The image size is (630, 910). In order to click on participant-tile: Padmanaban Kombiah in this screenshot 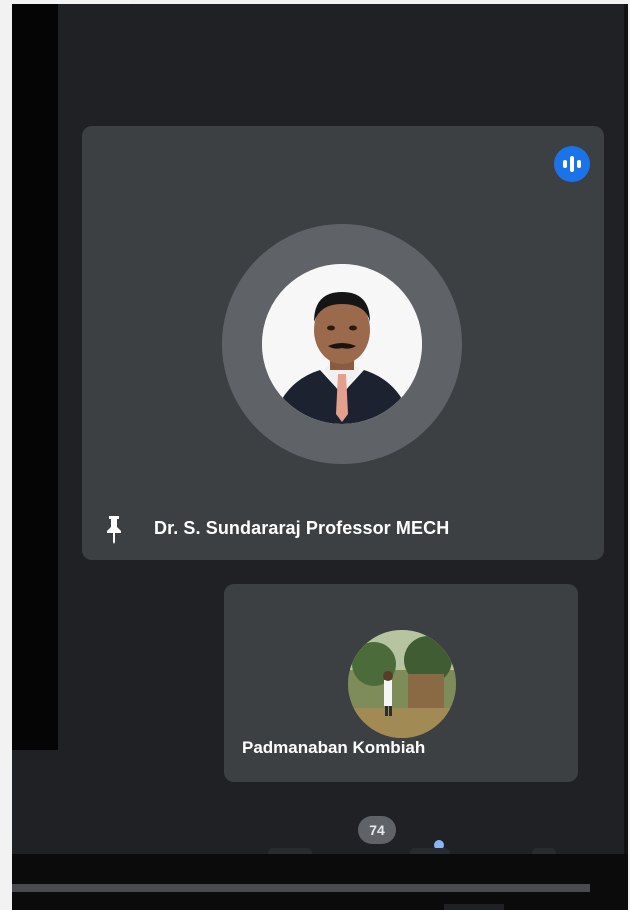, I will do `click(401, 683)`.